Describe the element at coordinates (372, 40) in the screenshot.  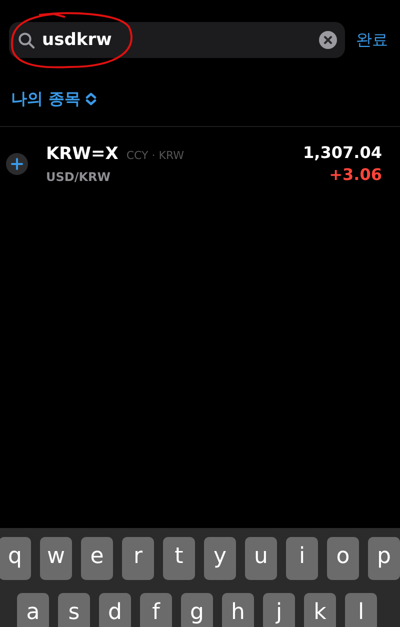
I see `done-button: 완료` at that location.